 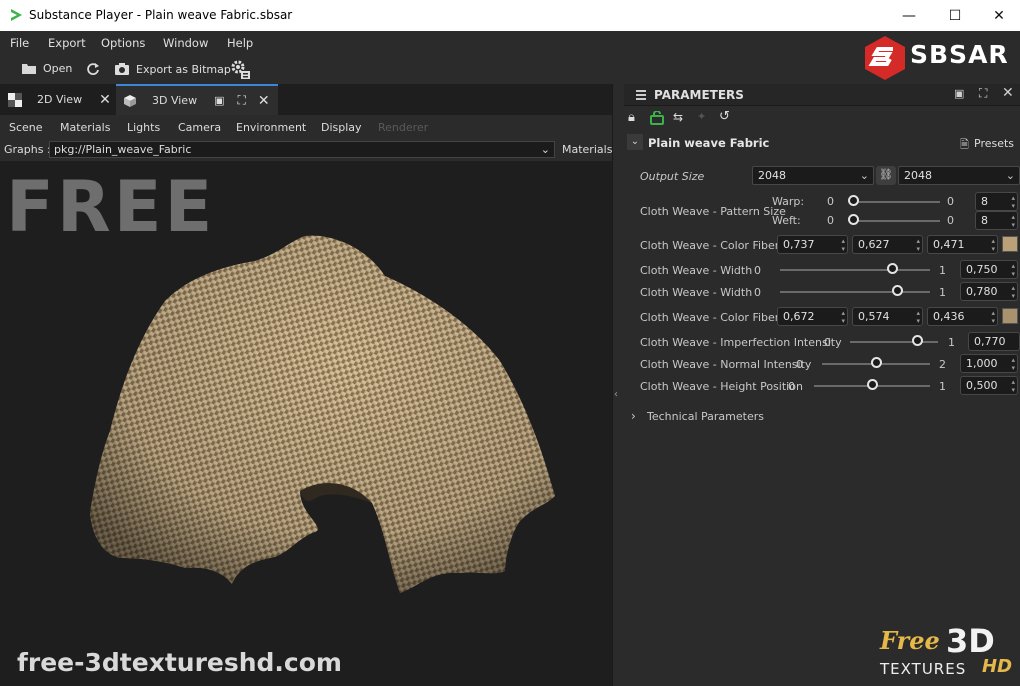 What do you see at coordinates (657, 118) in the screenshot?
I see `random-seed-icon` at bounding box center [657, 118].